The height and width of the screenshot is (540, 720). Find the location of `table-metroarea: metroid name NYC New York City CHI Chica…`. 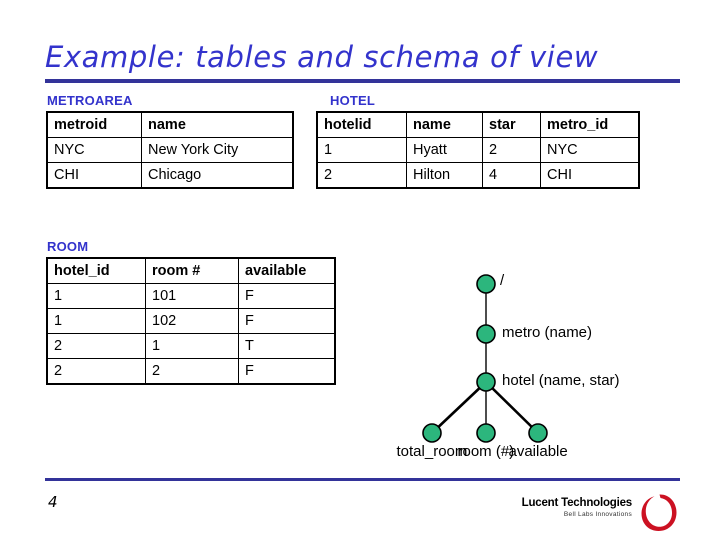

table-metroarea: metroid name NYC New York City CHI Chica… is located at coordinates (170, 150).